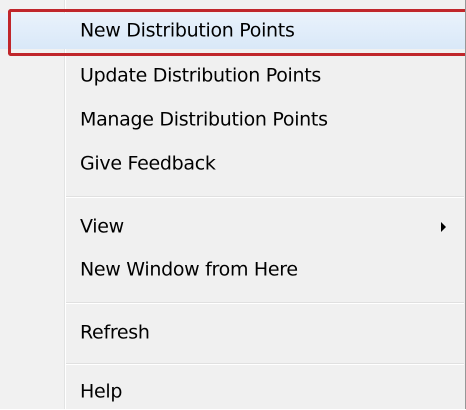  Describe the element at coordinates (148, 163) in the screenshot. I see `menu-item-label: Give Feedback` at that location.